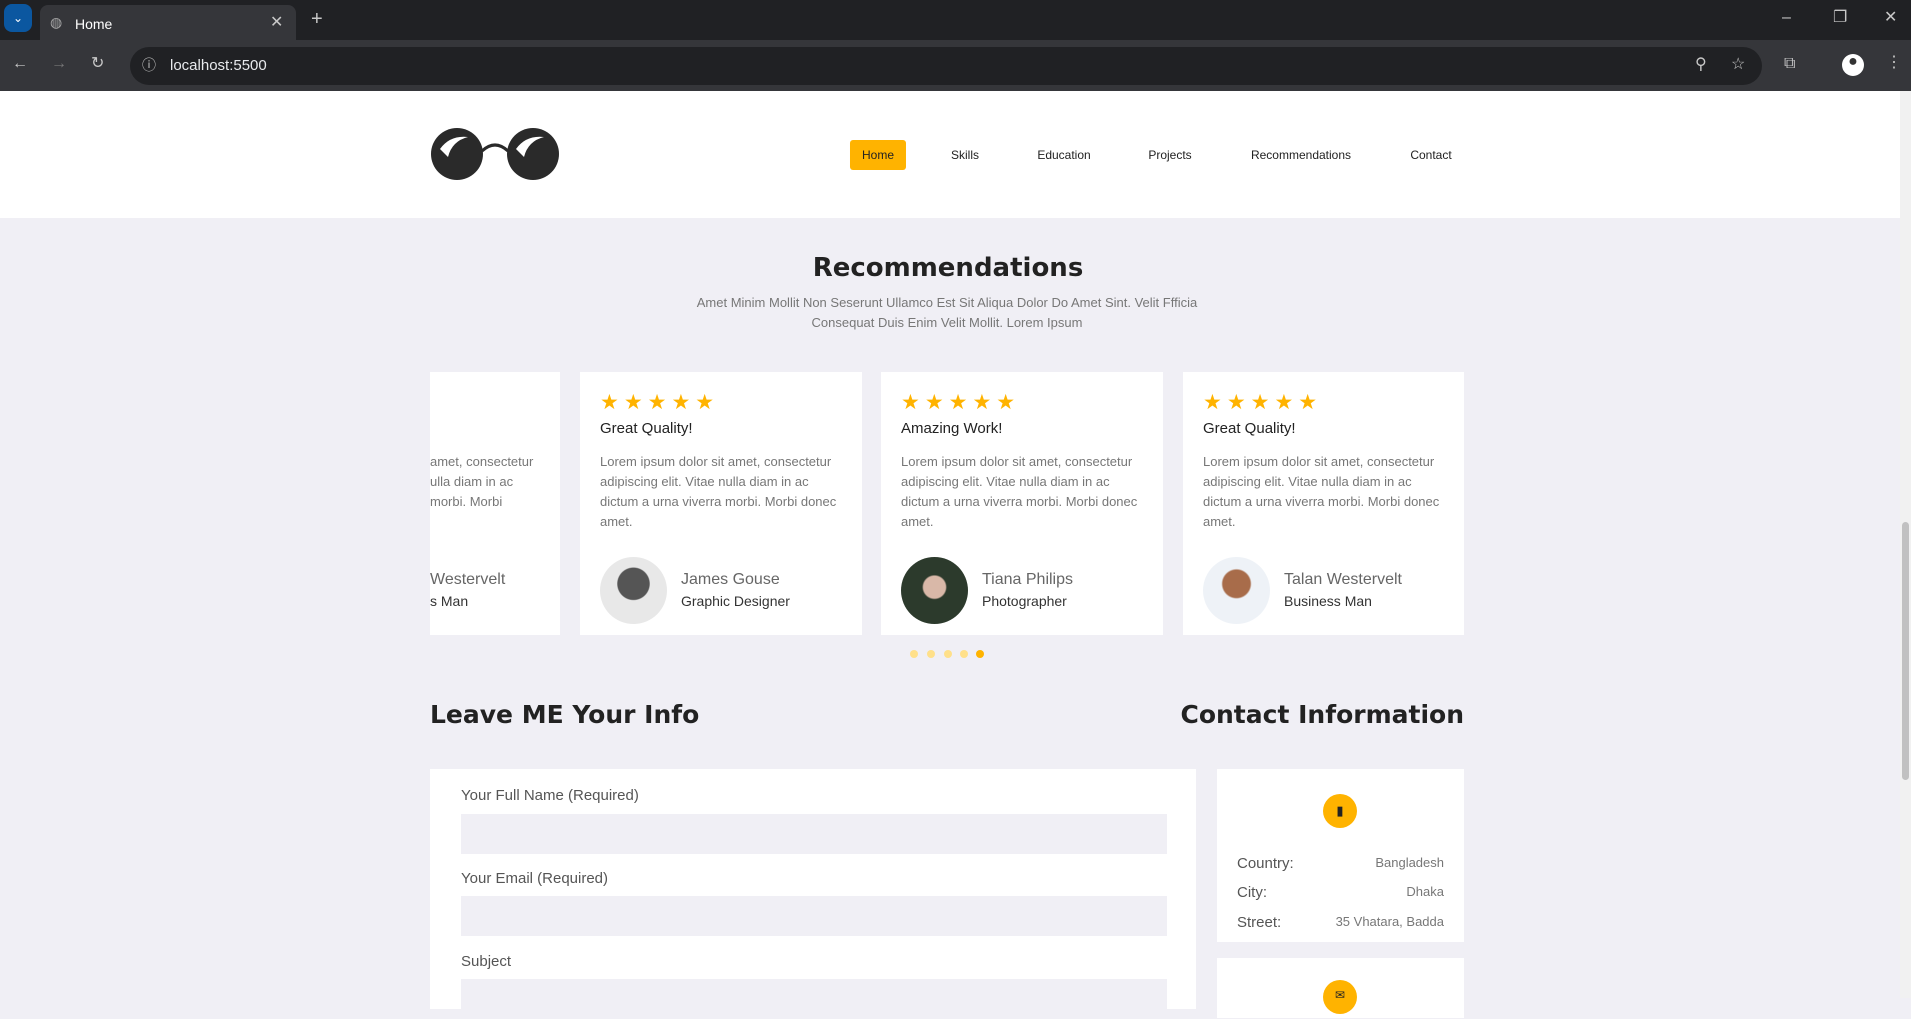  I want to click on nav-education: Education, so click(1063, 155).